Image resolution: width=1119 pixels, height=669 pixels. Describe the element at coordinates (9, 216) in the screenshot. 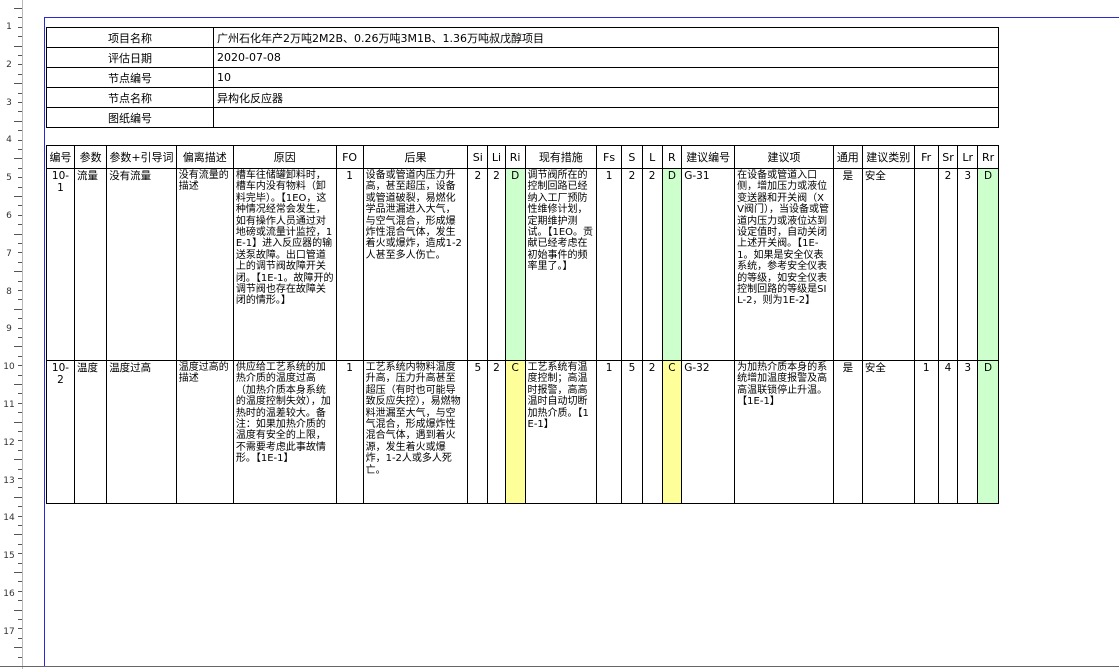

I see `ruler-number: 6` at that location.